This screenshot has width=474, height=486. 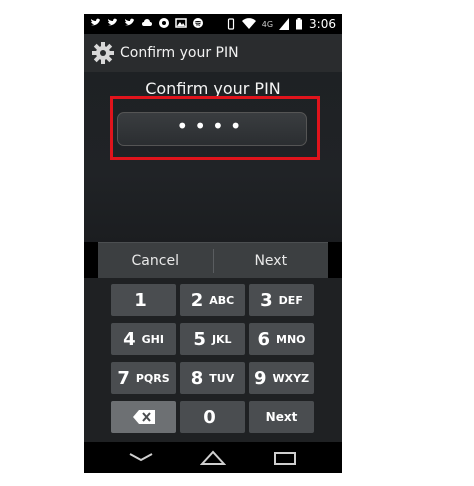 I want to click on keypad-next-key: Next, so click(x=281, y=417).